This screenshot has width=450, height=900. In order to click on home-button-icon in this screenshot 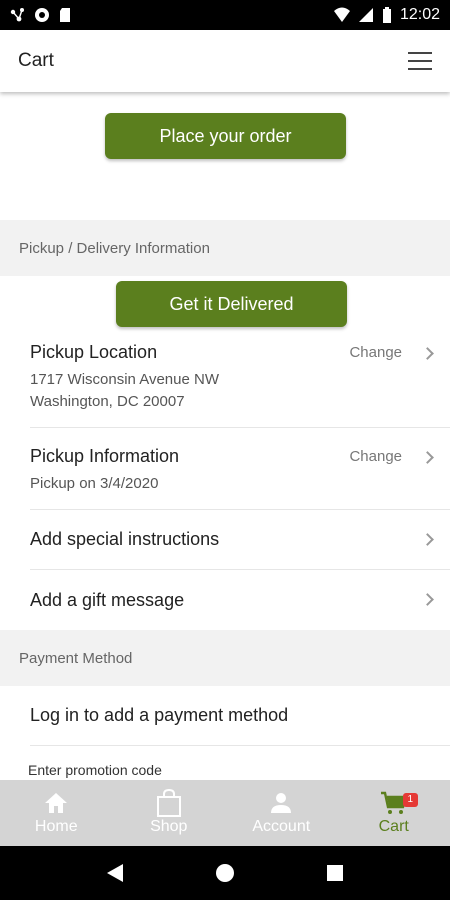, I will do `click(225, 873)`.